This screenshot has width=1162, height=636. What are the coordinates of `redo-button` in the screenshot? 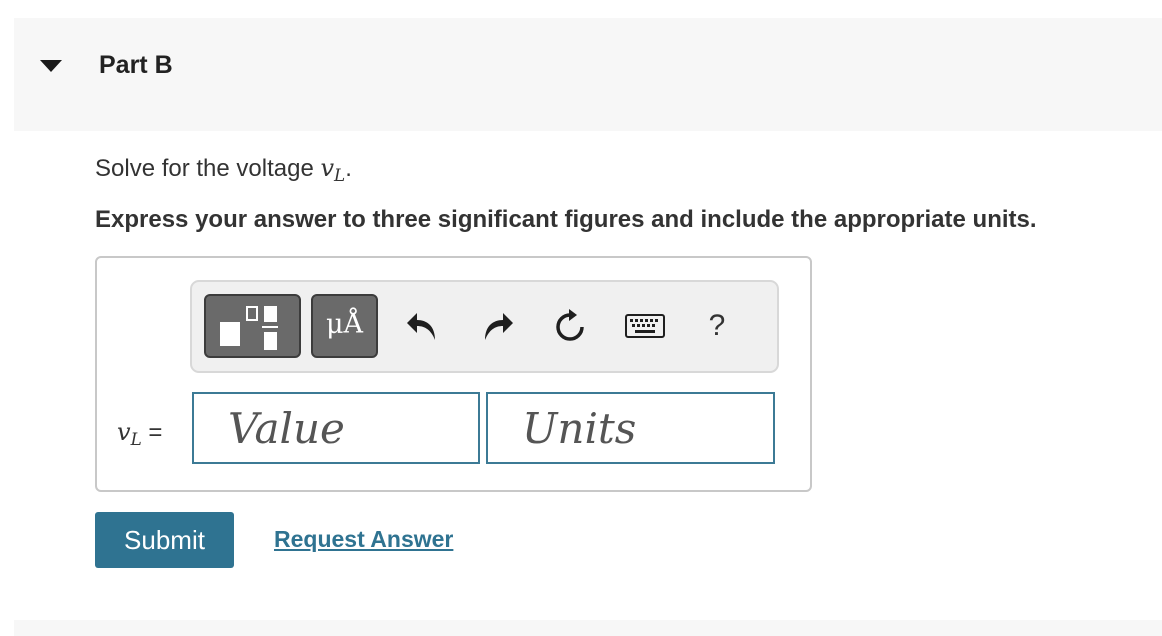 It's located at (498, 326).